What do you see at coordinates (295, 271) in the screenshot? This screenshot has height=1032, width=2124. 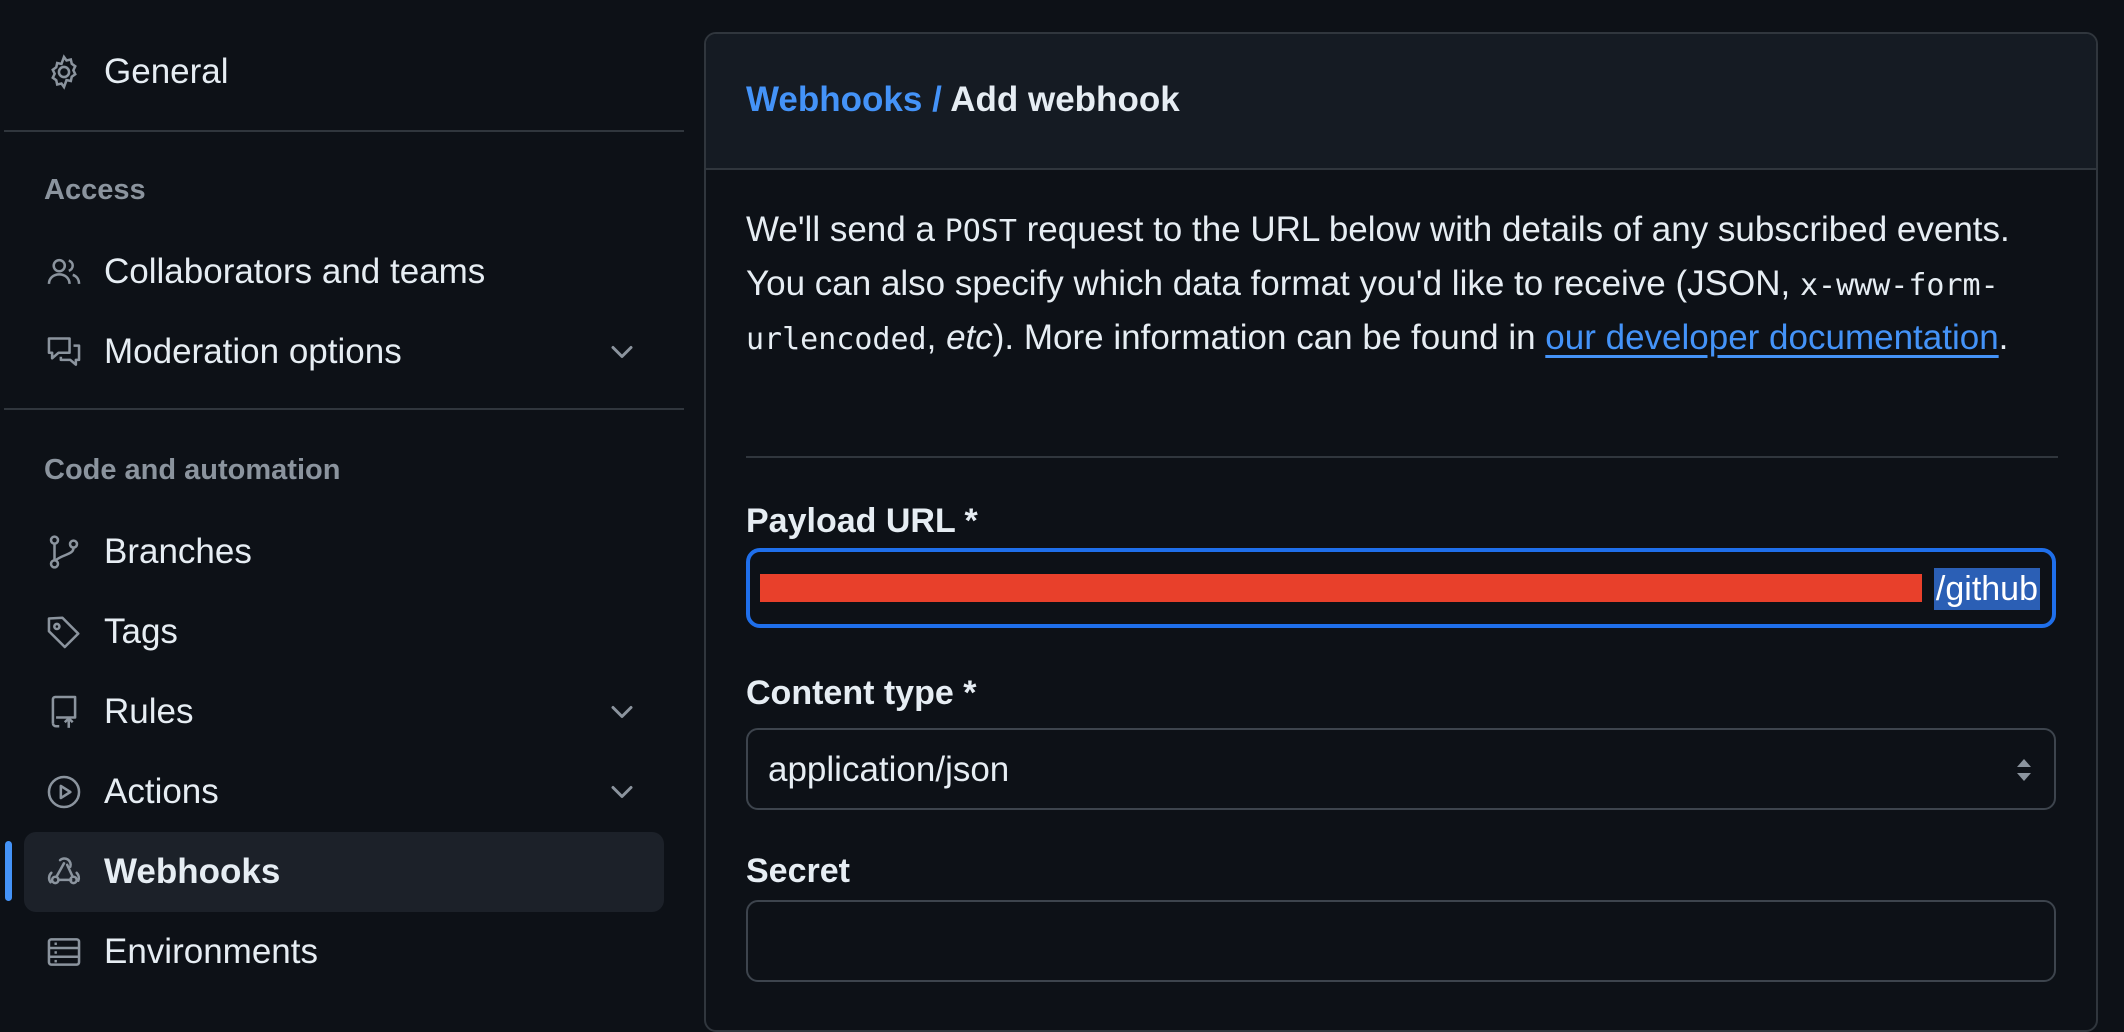 I see `sidebar-item-label: Collaborators and teams` at bounding box center [295, 271].